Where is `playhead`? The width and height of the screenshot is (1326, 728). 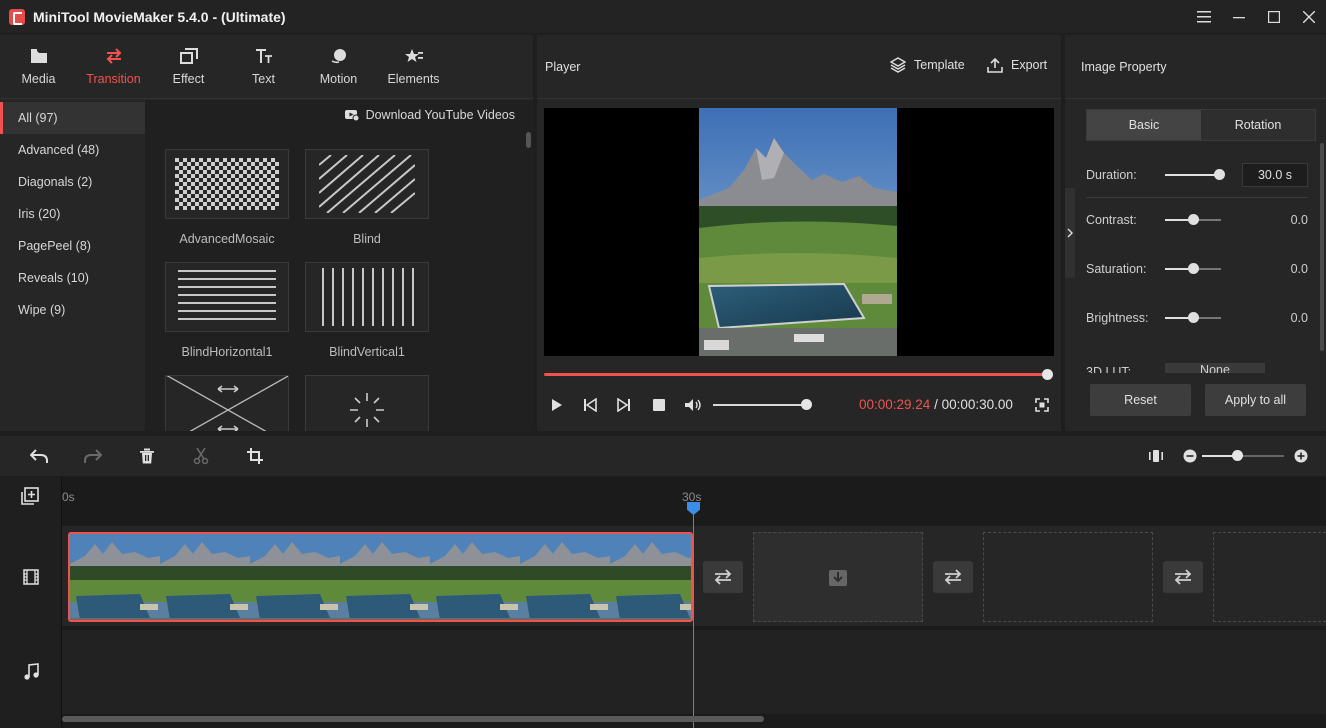
playhead is located at coordinates (693, 616).